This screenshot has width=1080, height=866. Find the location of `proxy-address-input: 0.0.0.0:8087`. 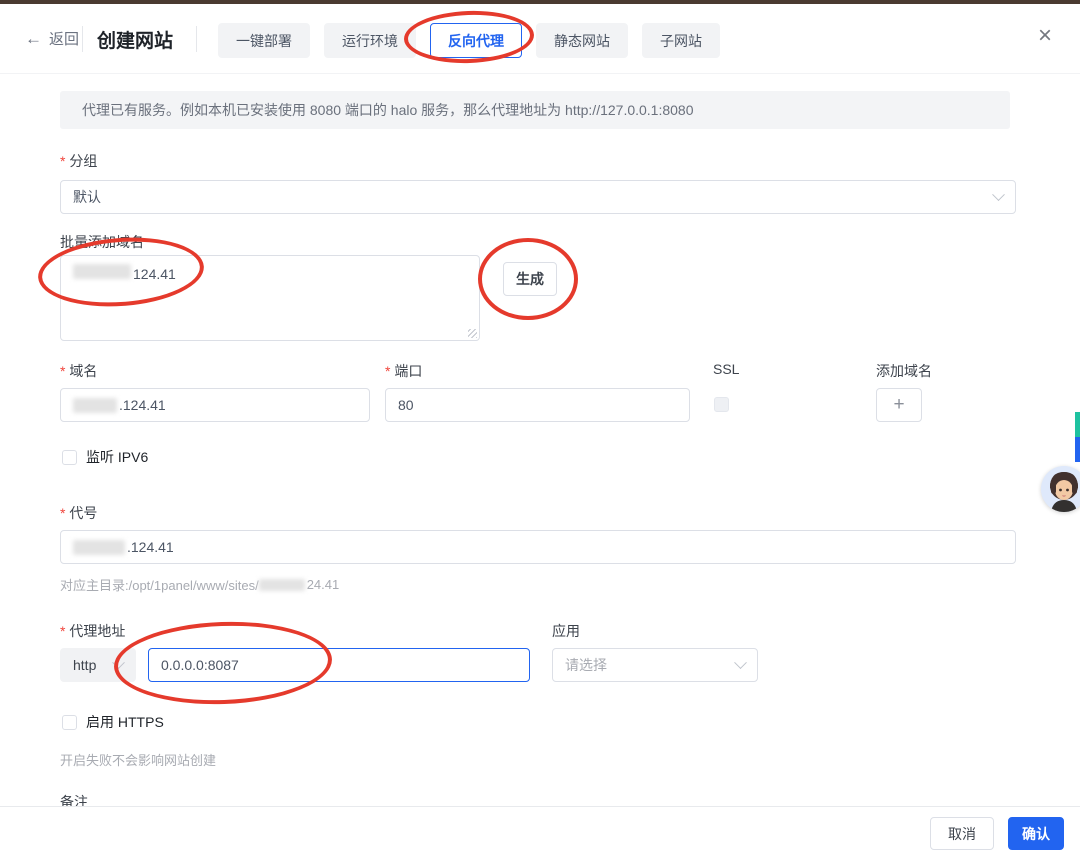

proxy-address-input: 0.0.0.0:8087 is located at coordinates (339, 665).